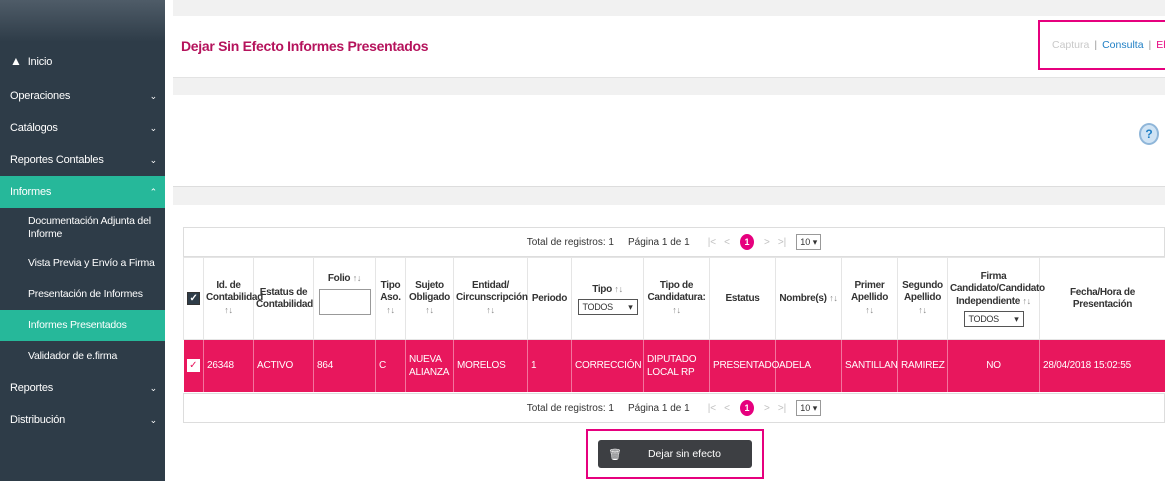 This screenshot has height=481, width=1165. What do you see at coordinates (1102, 365) in the screenshot?
I see `cell-fecha: 28/04/2018 15:02:55` at bounding box center [1102, 365].